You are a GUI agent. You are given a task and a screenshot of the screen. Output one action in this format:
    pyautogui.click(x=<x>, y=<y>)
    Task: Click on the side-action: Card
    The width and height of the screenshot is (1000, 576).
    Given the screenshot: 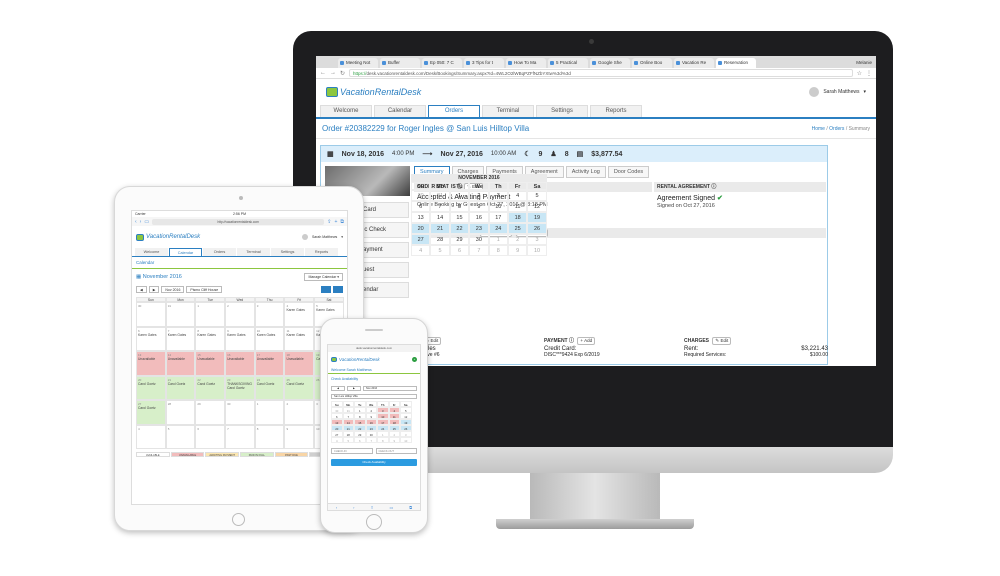 What is the action you would take?
    pyautogui.click(x=384, y=210)
    